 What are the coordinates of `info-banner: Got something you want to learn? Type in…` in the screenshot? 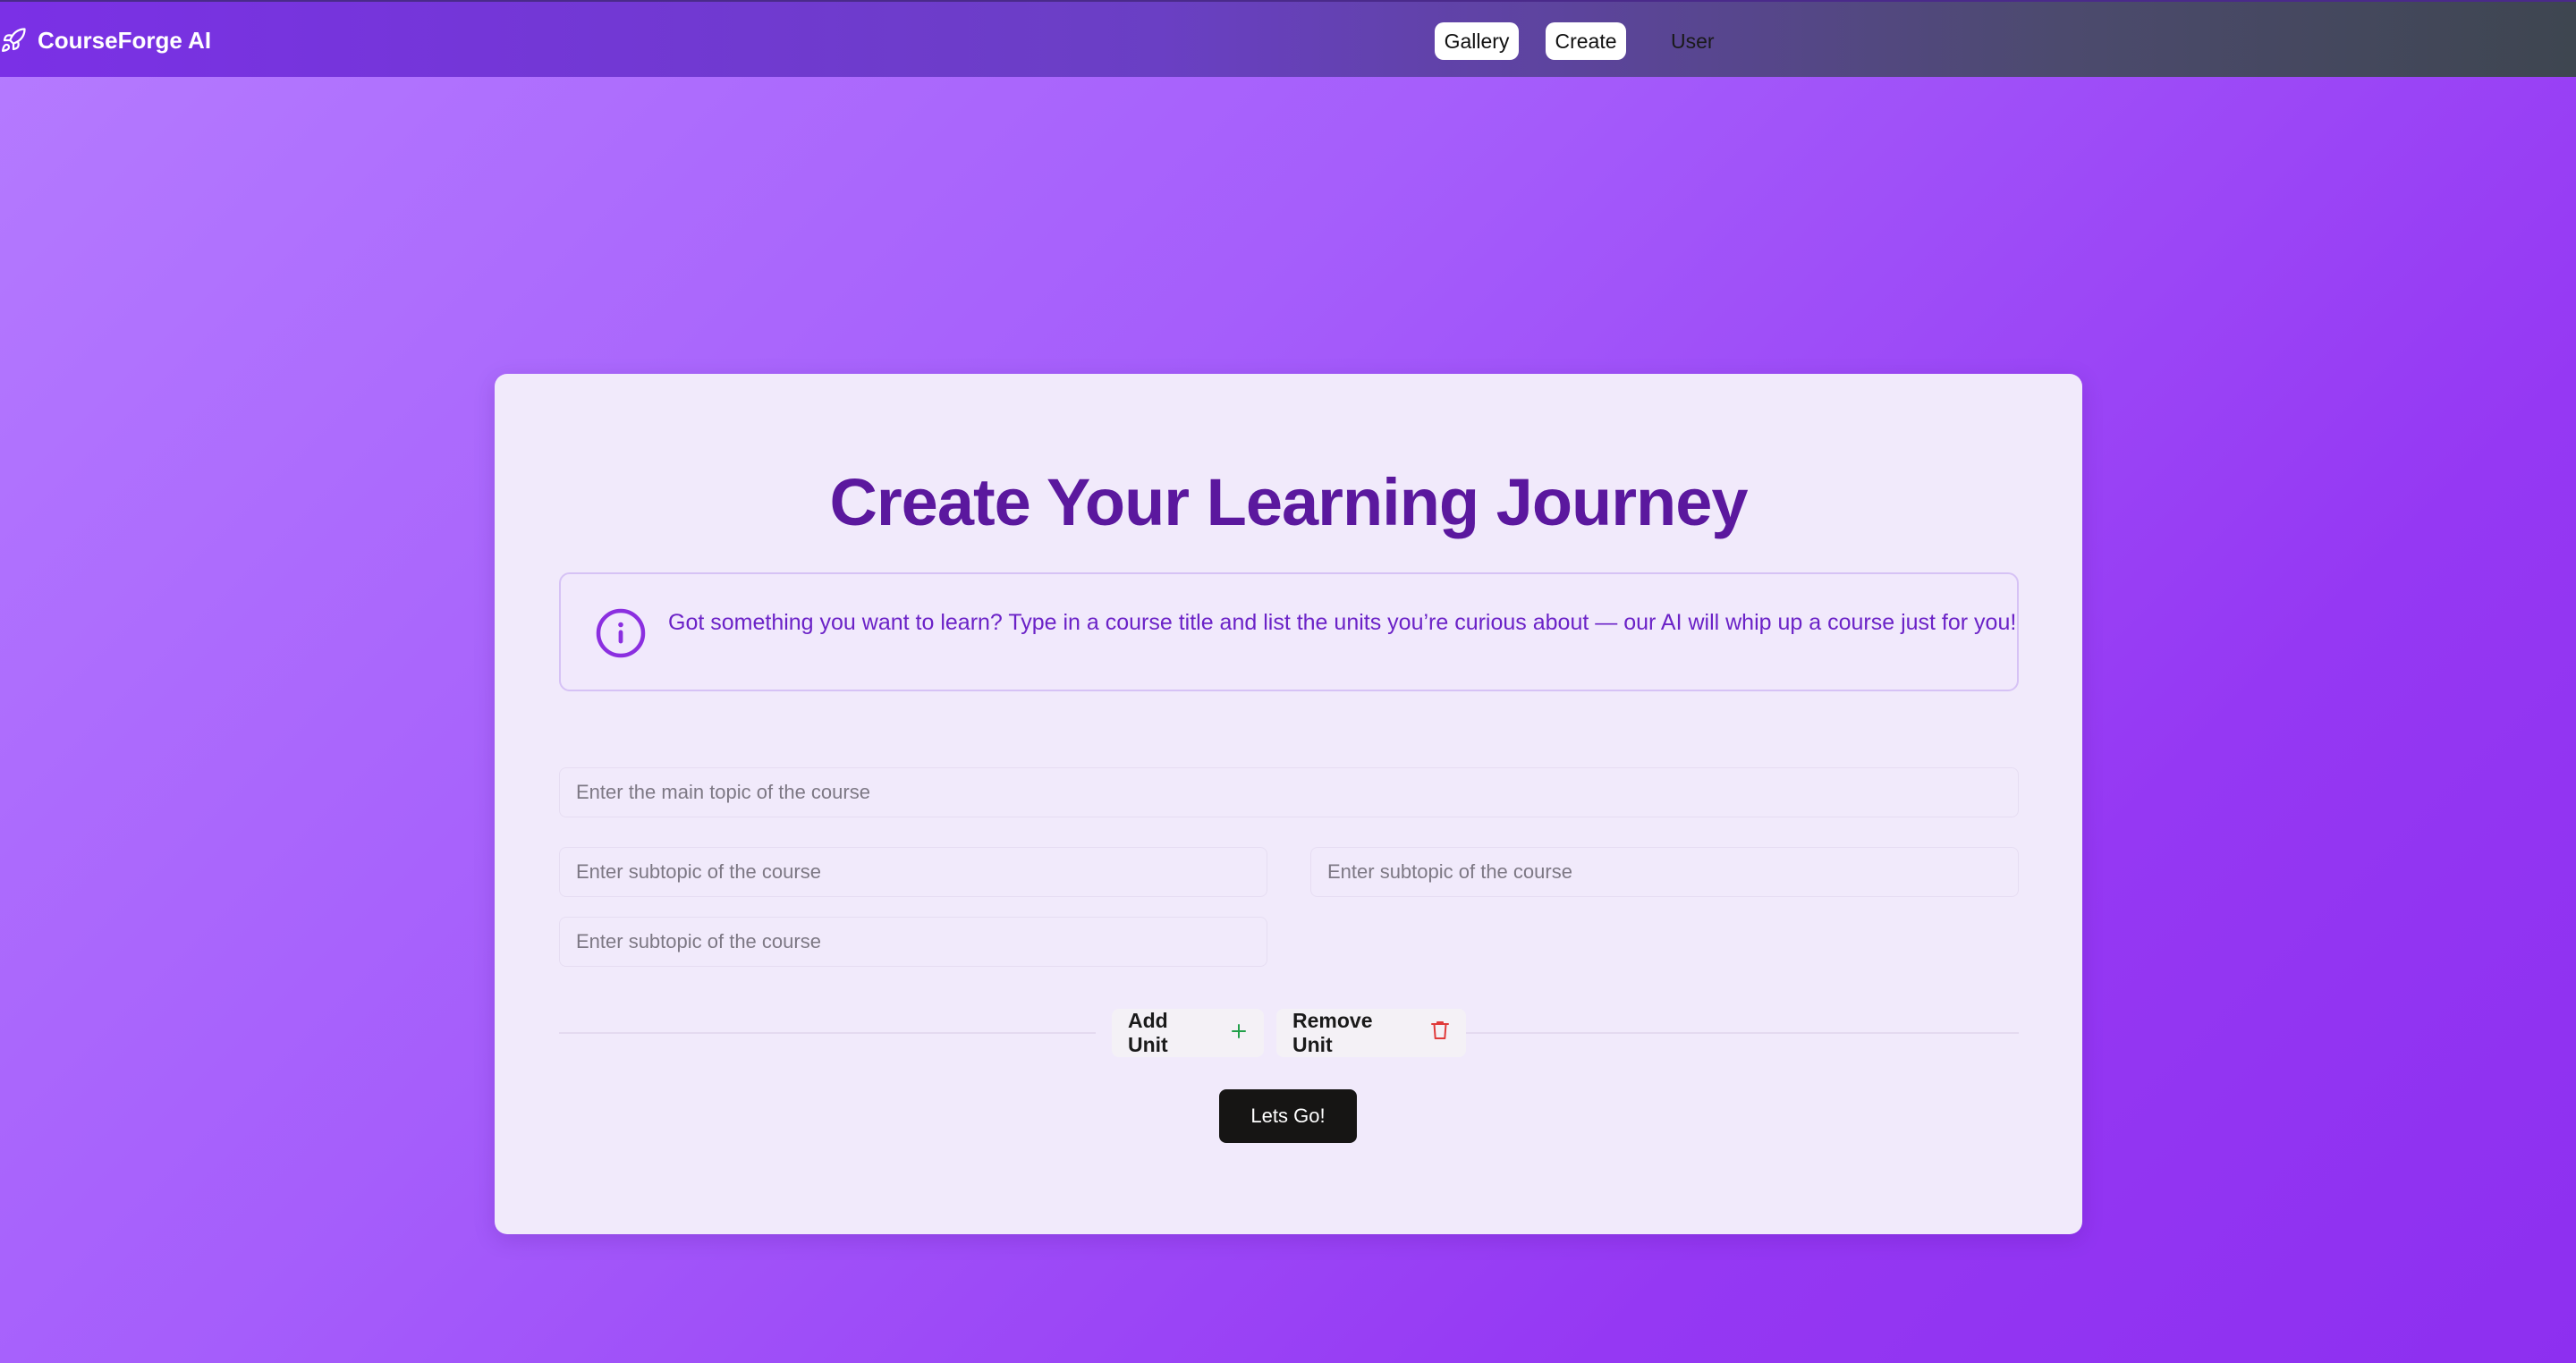 It's located at (1289, 631).